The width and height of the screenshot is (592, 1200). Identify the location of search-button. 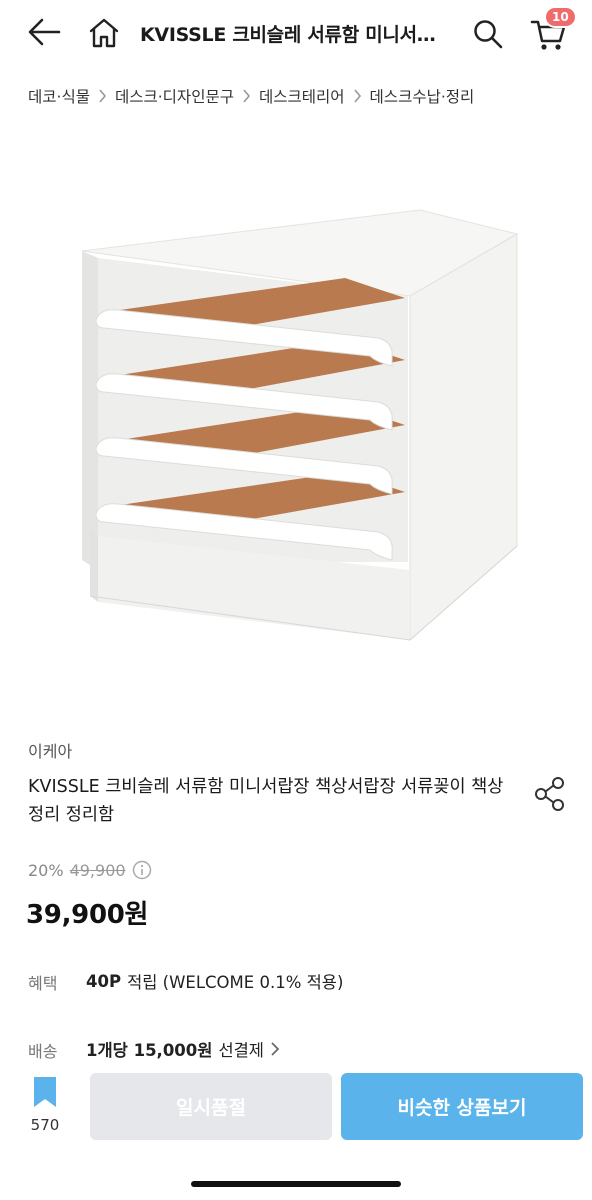
(488, 34).